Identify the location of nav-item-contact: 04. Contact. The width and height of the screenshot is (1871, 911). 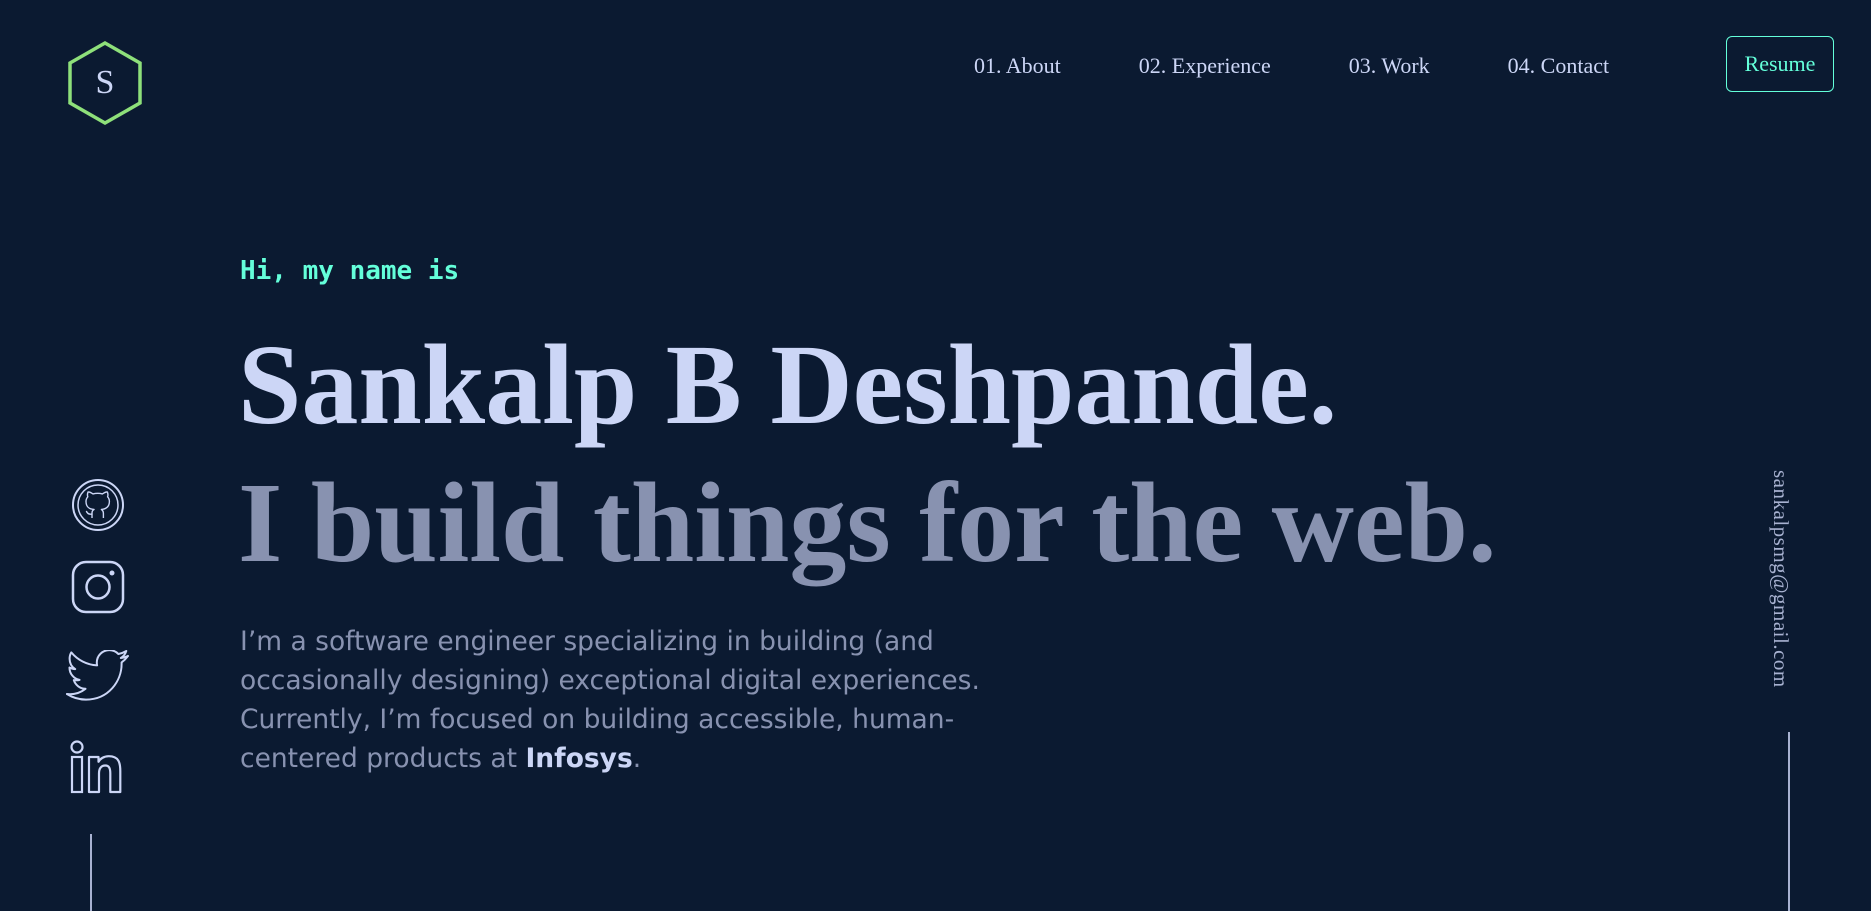
(1558, 66).